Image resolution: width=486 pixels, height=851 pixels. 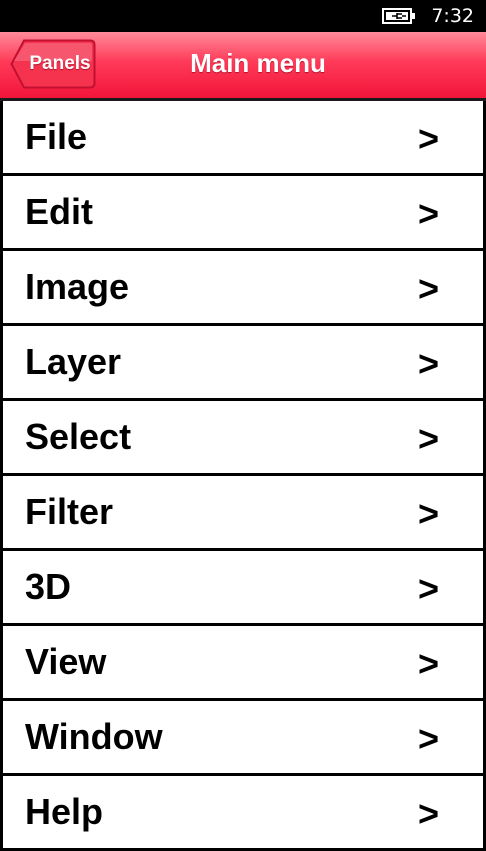 I want to click on menu-item-label: 3D, so click(x=48, y=586).